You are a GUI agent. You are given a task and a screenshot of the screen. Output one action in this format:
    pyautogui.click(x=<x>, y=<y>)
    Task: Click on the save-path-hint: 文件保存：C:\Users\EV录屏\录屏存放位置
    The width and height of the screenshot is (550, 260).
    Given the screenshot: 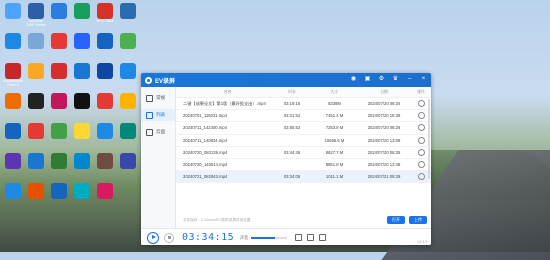 What is the action you would take?
    pyautogui.click(x=217, y=219)
    